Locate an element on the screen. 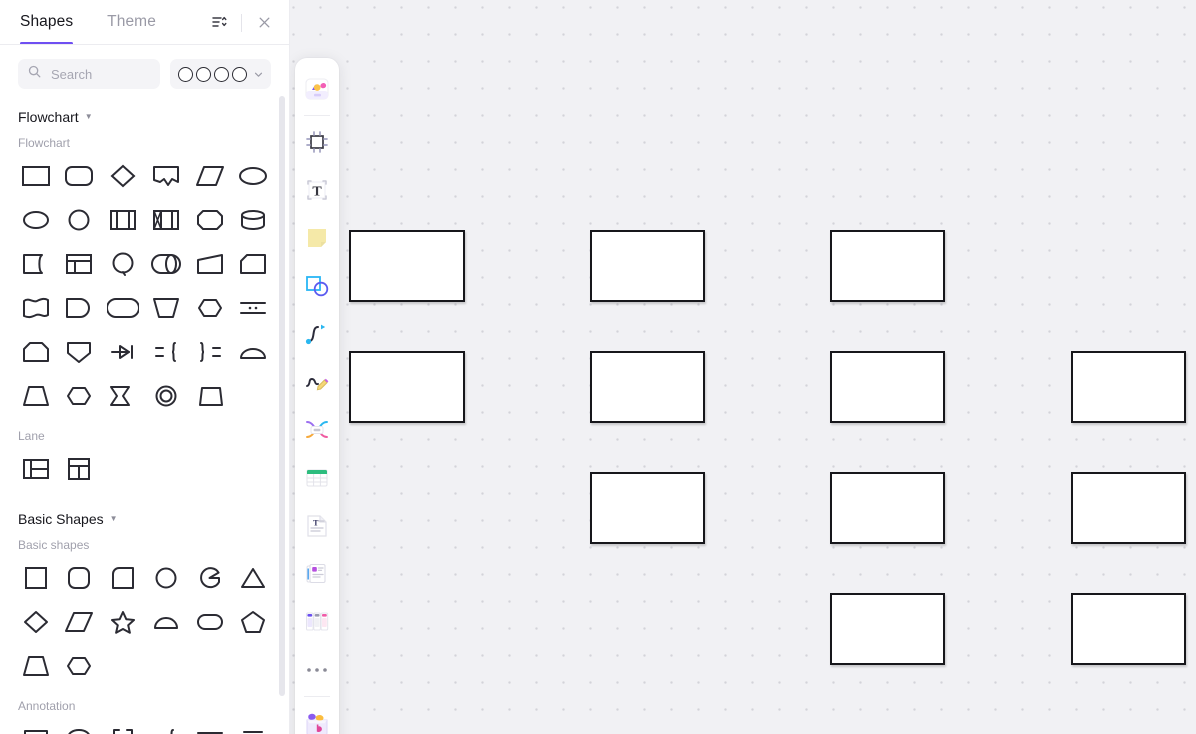 The image size is (1196, 734). section-header-basic-shapes: Basic Shapes ▼ is located at coordinates (144, 509).